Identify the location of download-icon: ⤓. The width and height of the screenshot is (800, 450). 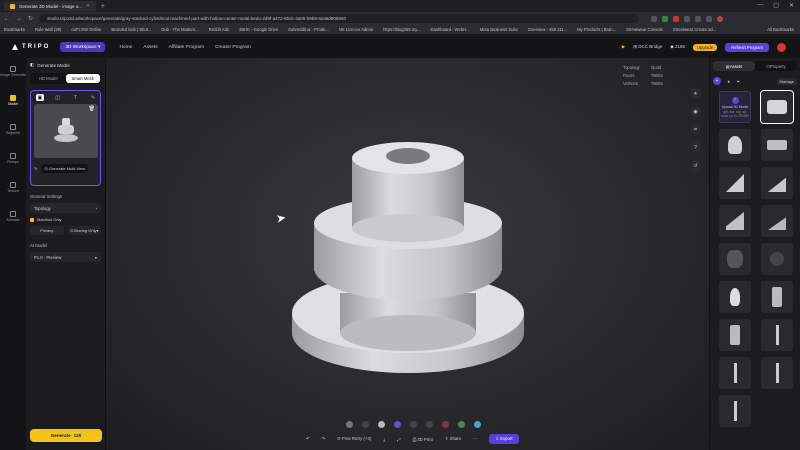
(384, 439).